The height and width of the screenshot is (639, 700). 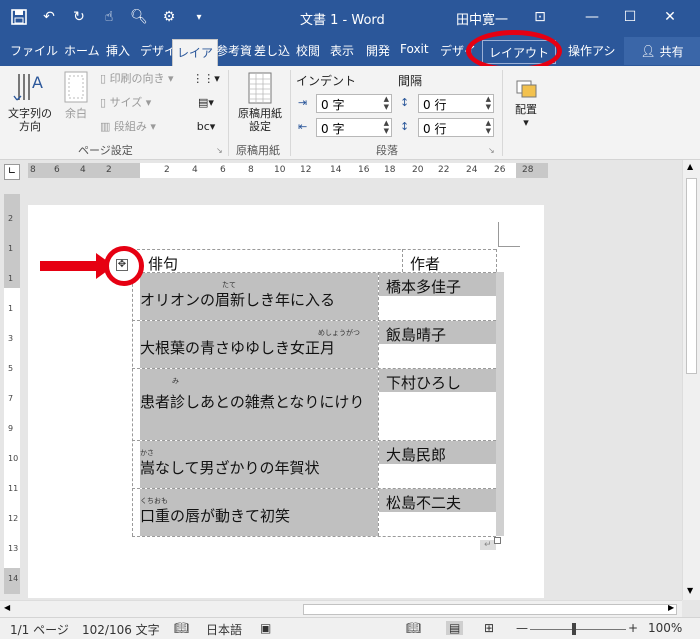 What do you see at coordinates (237, 299) in the screenshot?
I see `haiku-cell: オリオンの眉新しき年に入る` at bounding box center [237, 299].